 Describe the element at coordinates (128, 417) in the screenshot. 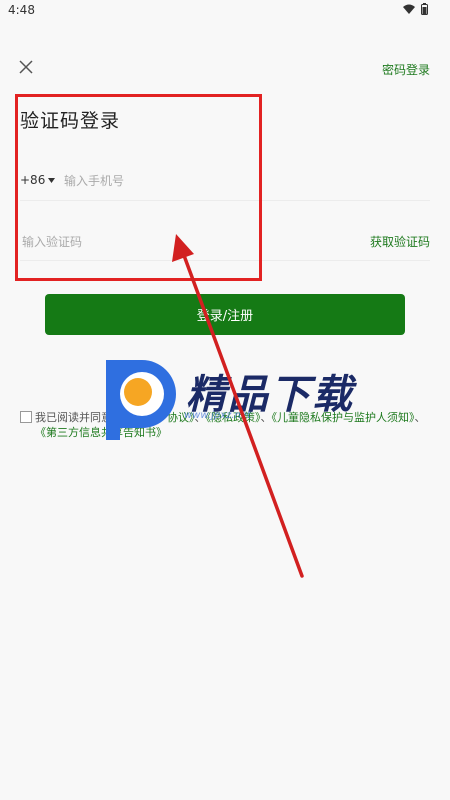

I see `agreement-obscured-2: 的` at that location.